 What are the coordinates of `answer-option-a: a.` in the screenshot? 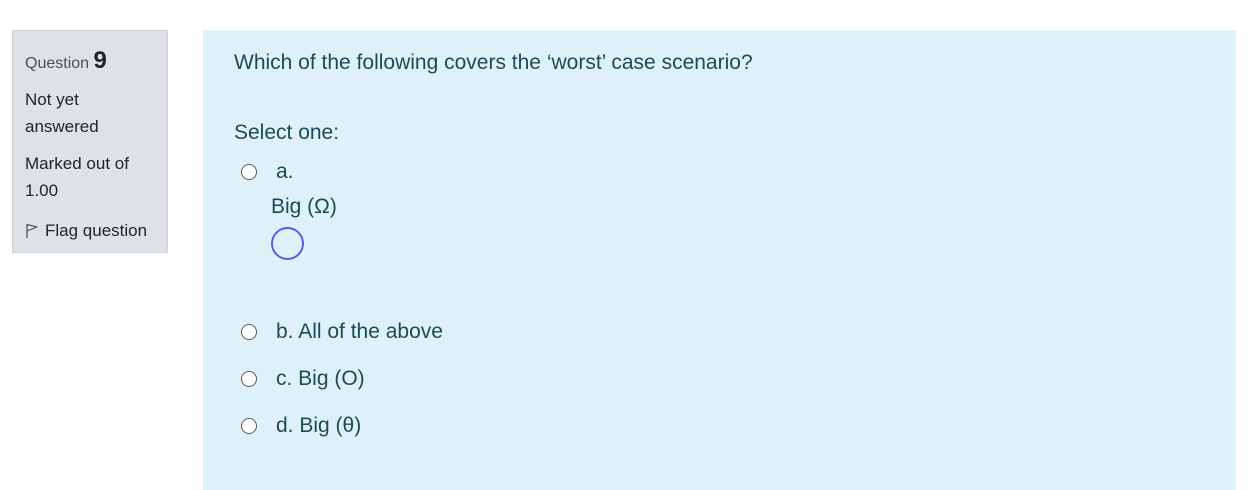 It's located at (267, 172).